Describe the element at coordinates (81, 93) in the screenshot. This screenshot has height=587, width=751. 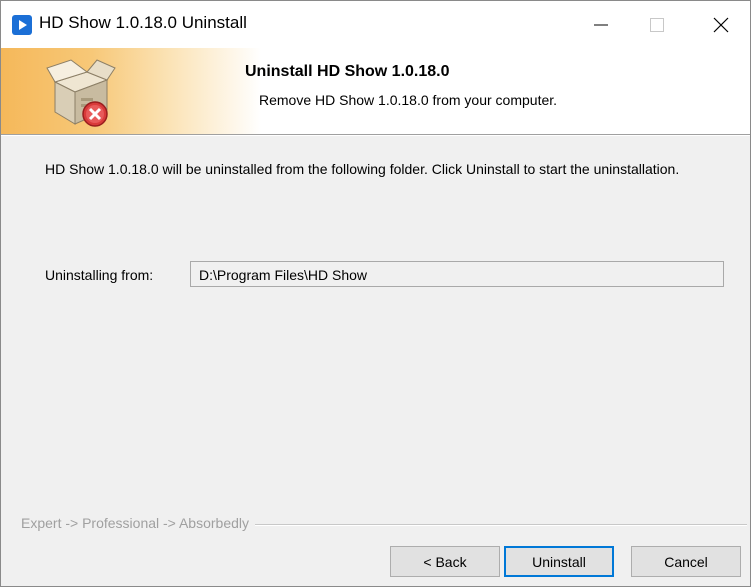
I see `uninstall-box-icon` at that location.